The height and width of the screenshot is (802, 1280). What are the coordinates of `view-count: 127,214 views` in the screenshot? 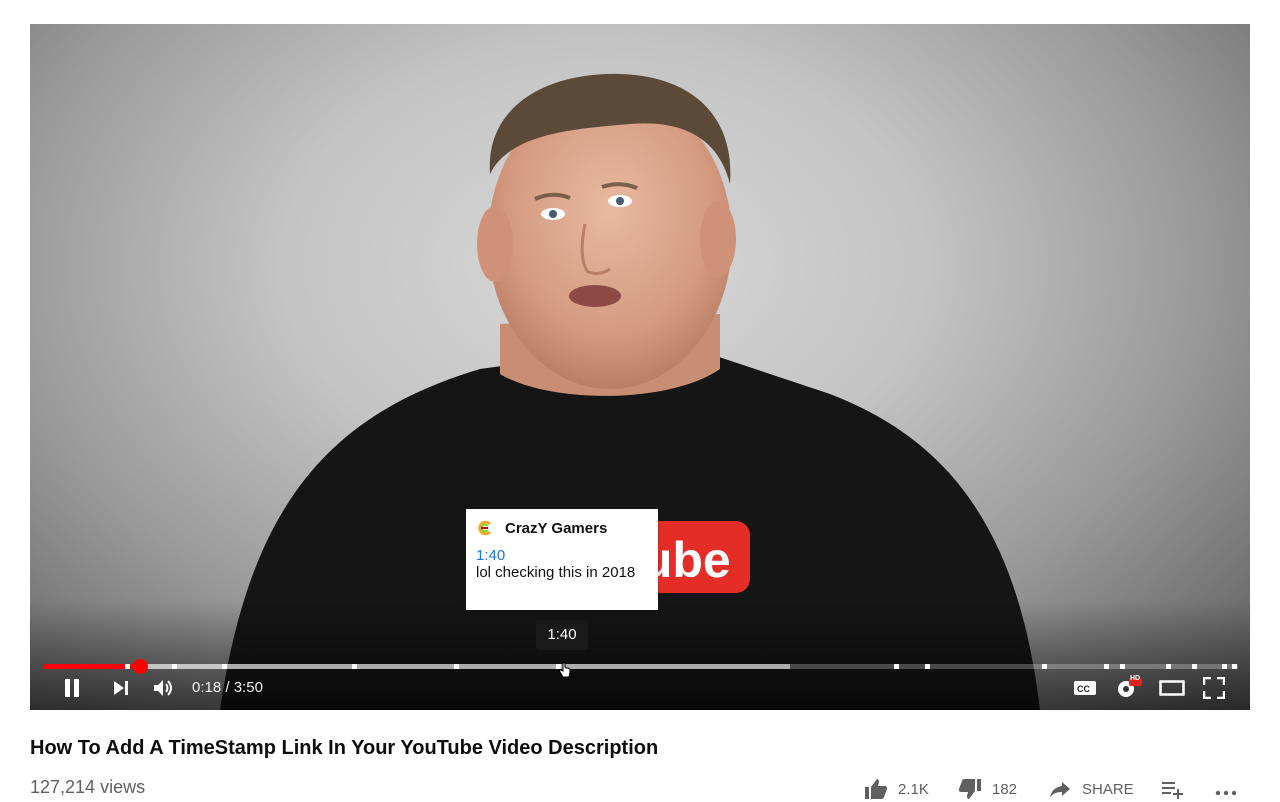 It's located at (88, 787).